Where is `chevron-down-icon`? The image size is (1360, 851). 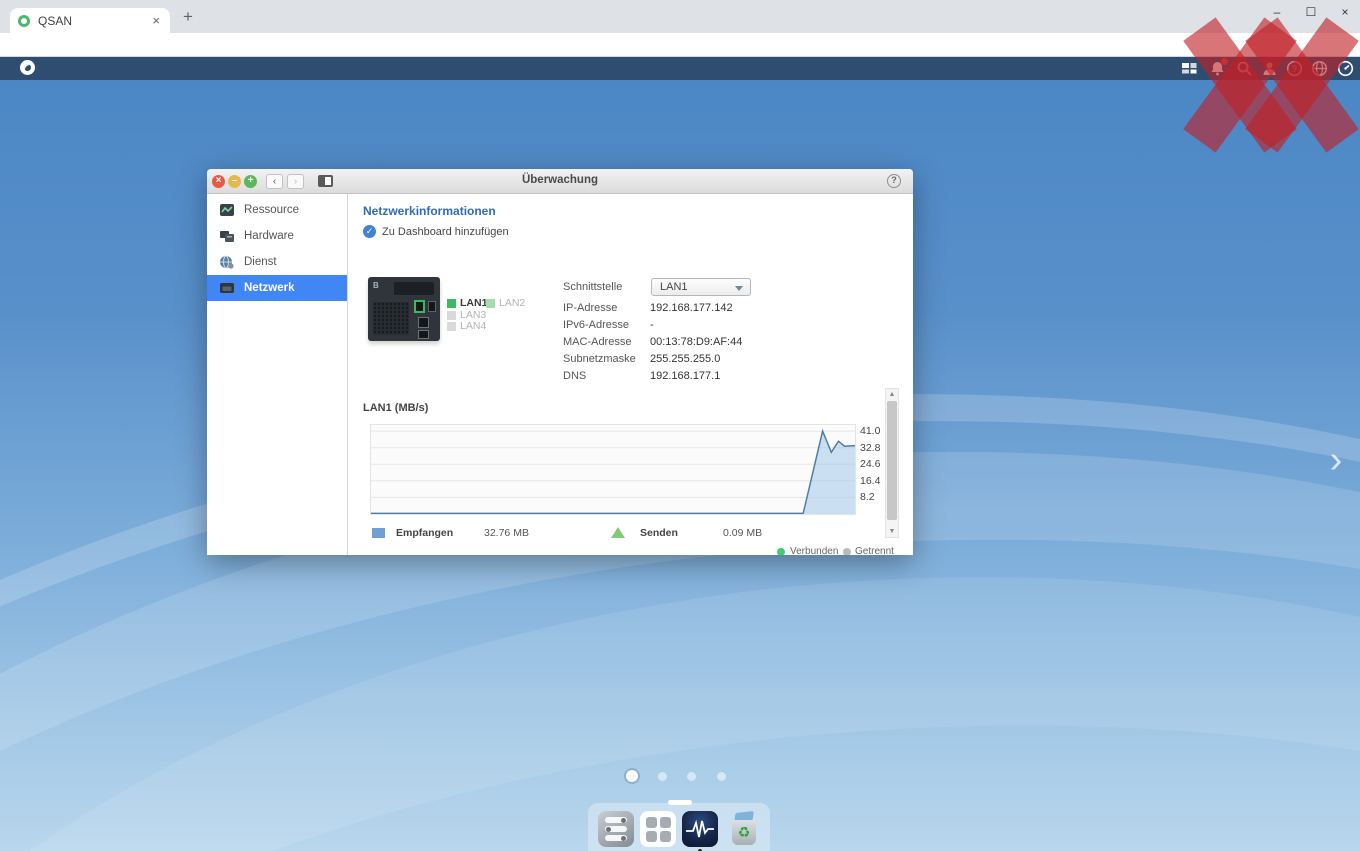 chevron-down-icon is located at coordinates (739, 288).